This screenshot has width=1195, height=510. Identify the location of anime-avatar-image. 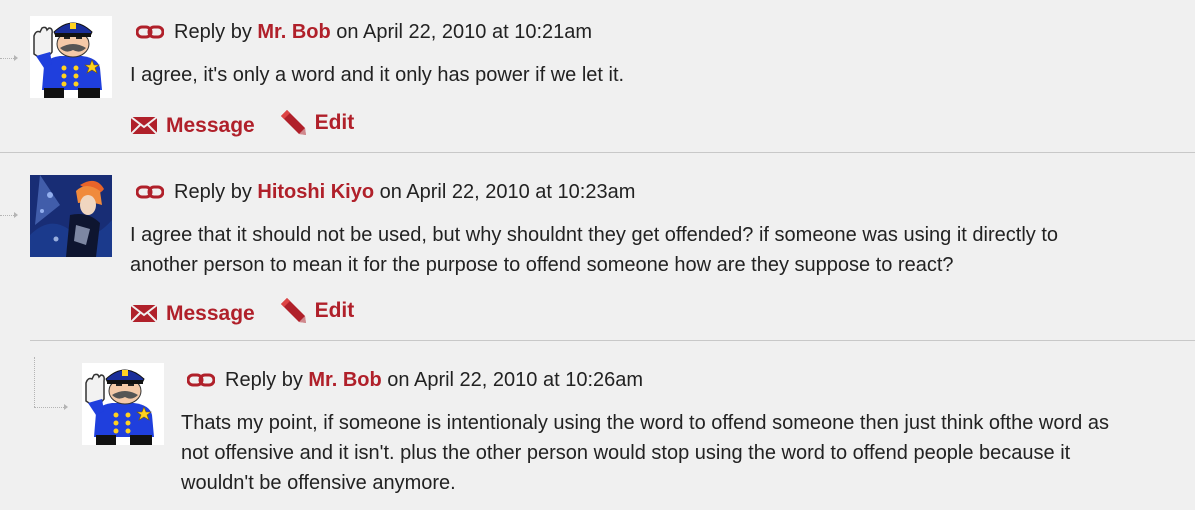
(71, 216).